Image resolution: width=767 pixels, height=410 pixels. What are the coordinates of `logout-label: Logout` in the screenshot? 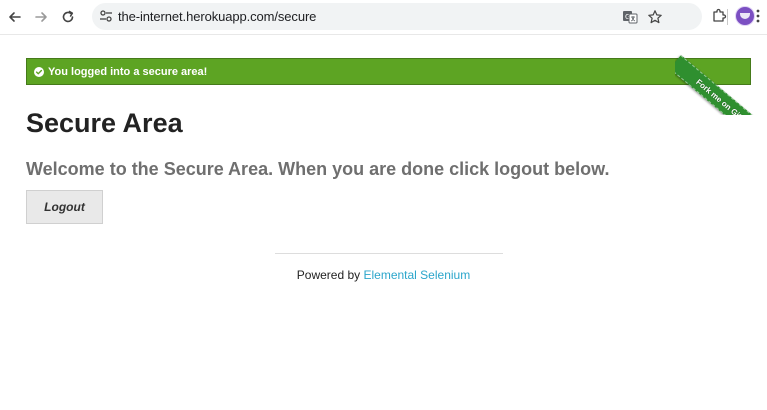 It's located at (64, 207).